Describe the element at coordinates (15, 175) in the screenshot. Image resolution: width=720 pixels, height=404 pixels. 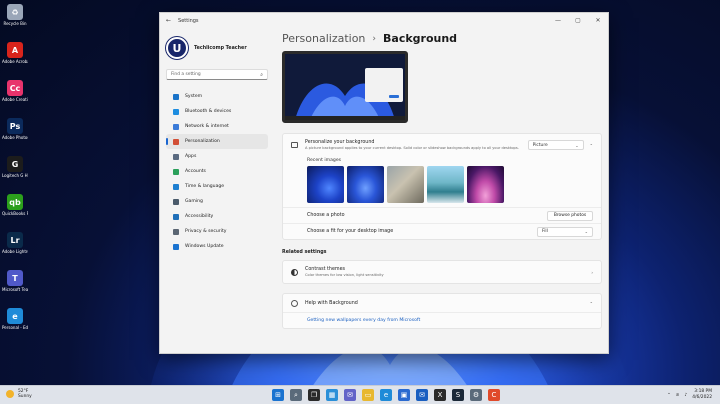
I see `desktop-icon-label: Logitech G HUB` at that location.